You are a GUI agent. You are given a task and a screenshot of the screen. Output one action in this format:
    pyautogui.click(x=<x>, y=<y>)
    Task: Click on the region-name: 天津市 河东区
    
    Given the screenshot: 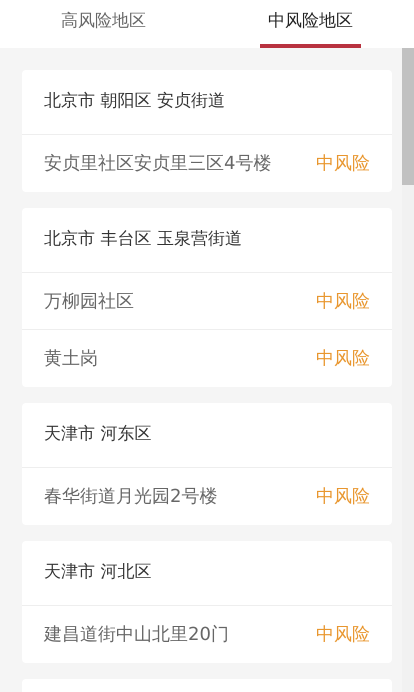 What is the action you would take?
    pyautogui.click(x=98, y=434)
    